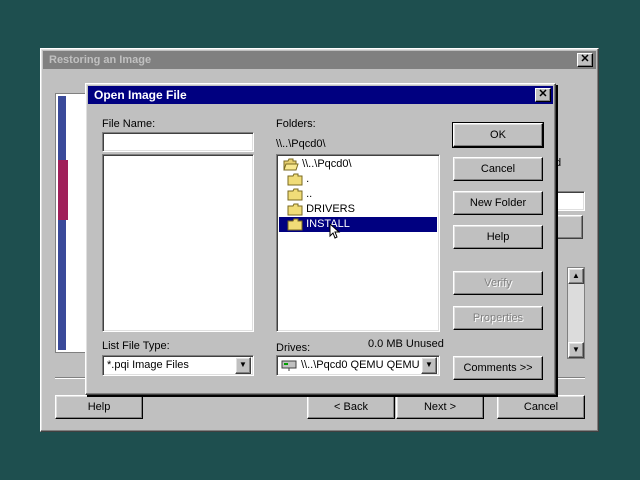 The image size is (640, 480). What do you see at coordinates (576, 350) in the screenshot?
I see `scroll-down-arrow: ▼` at bounding box center [576, 350].